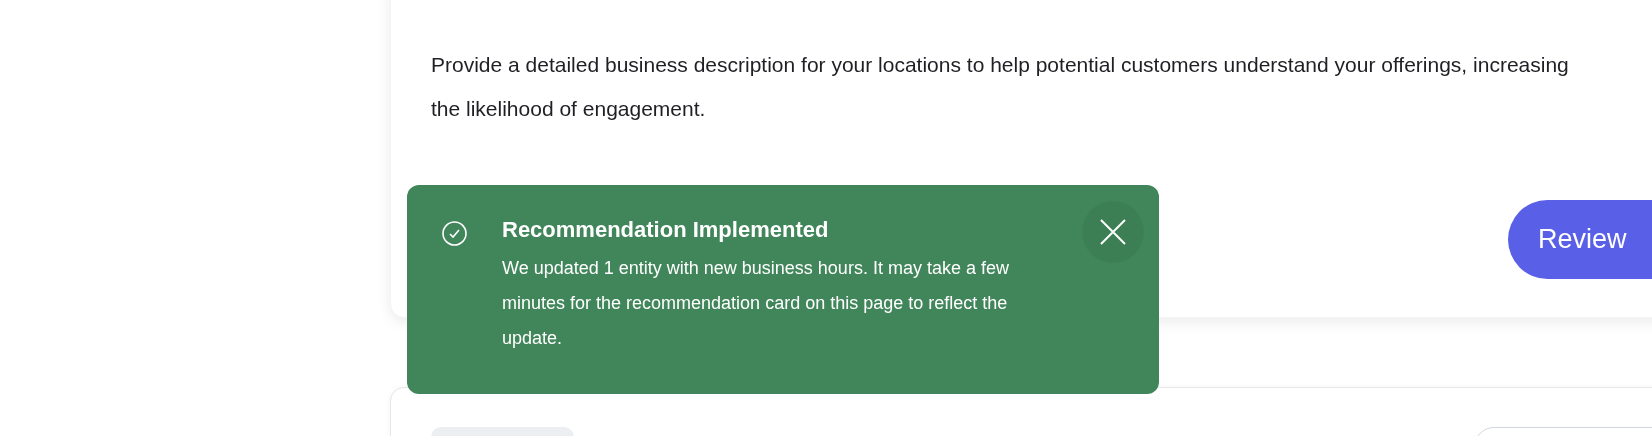  Describe the element at coordinates (1000, 87) in the screenshot. I see `card-description: Provide a detailed business description for your locations to help potential customers understand your offerings, increasing the likelihood of engagement.` at that location.